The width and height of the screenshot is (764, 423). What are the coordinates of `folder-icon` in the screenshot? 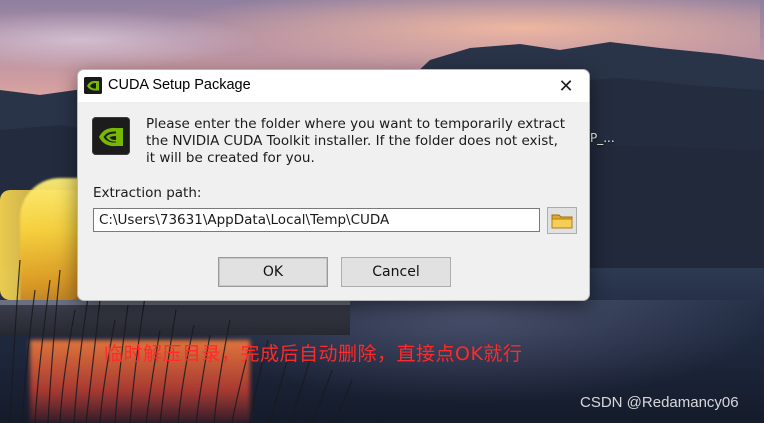 It's located at (562, 221).